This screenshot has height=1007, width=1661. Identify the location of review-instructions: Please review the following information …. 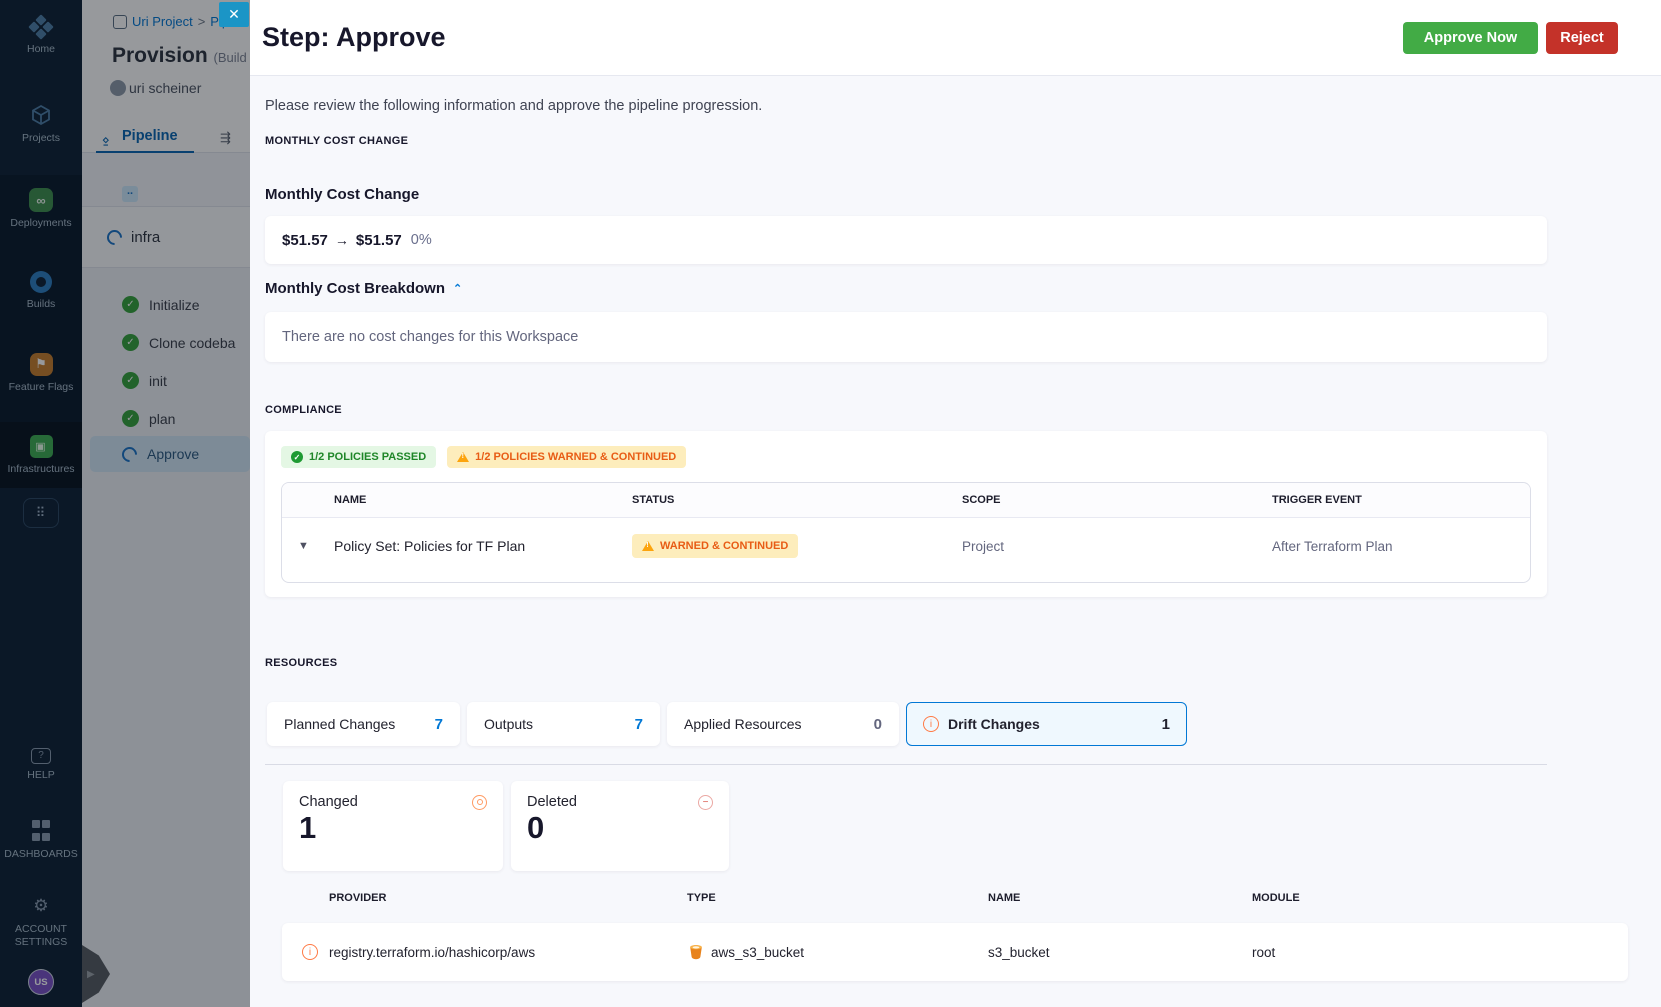
(514, 106).